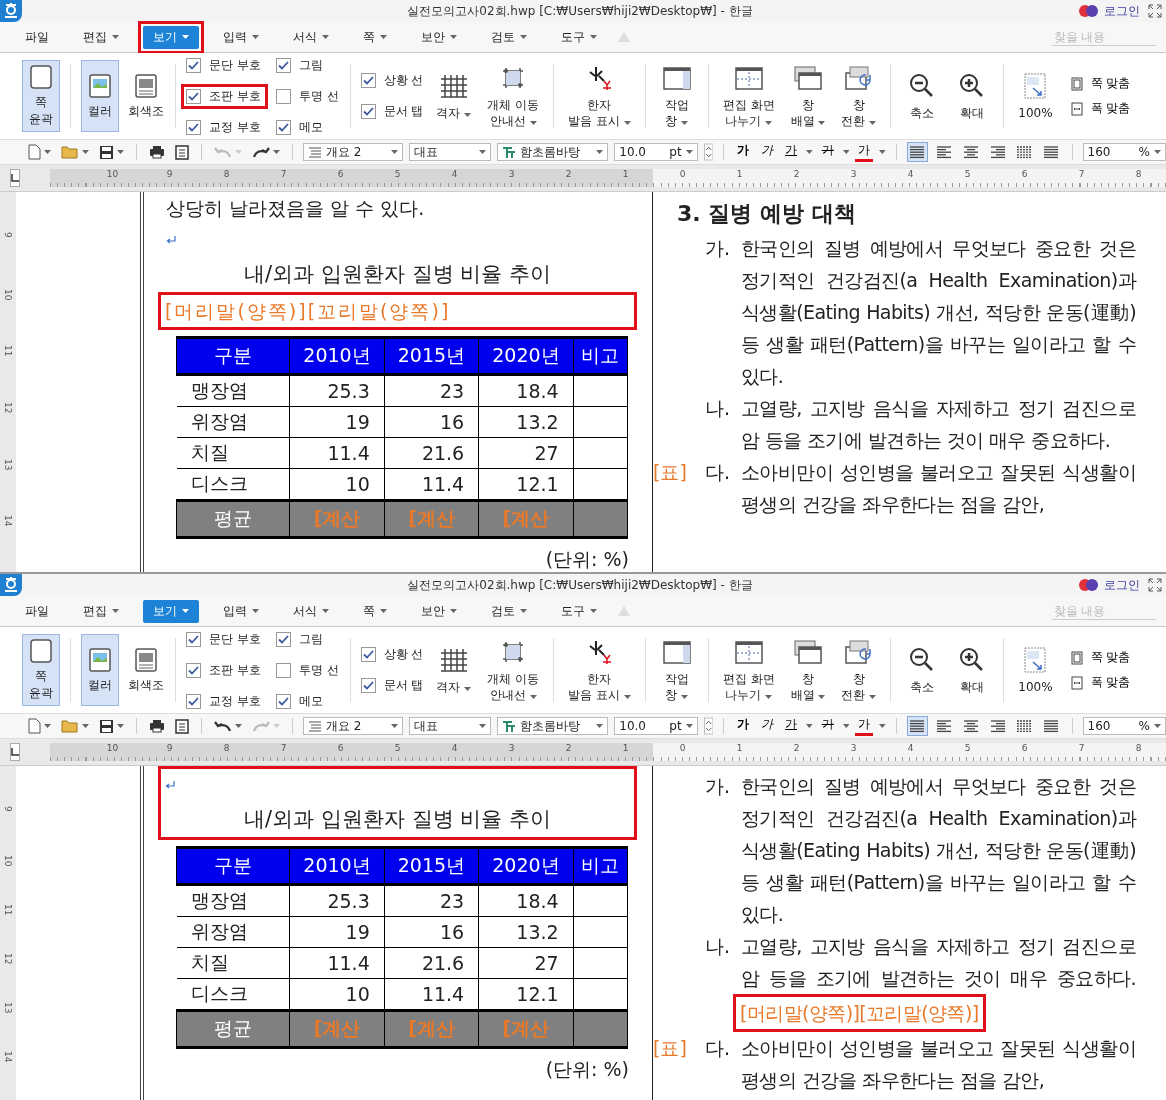  What do you see at coordinates (1100, 108) in the screenshot?
I see `fit-button: 폭 맞춤` at bounding box center [1100, 108].